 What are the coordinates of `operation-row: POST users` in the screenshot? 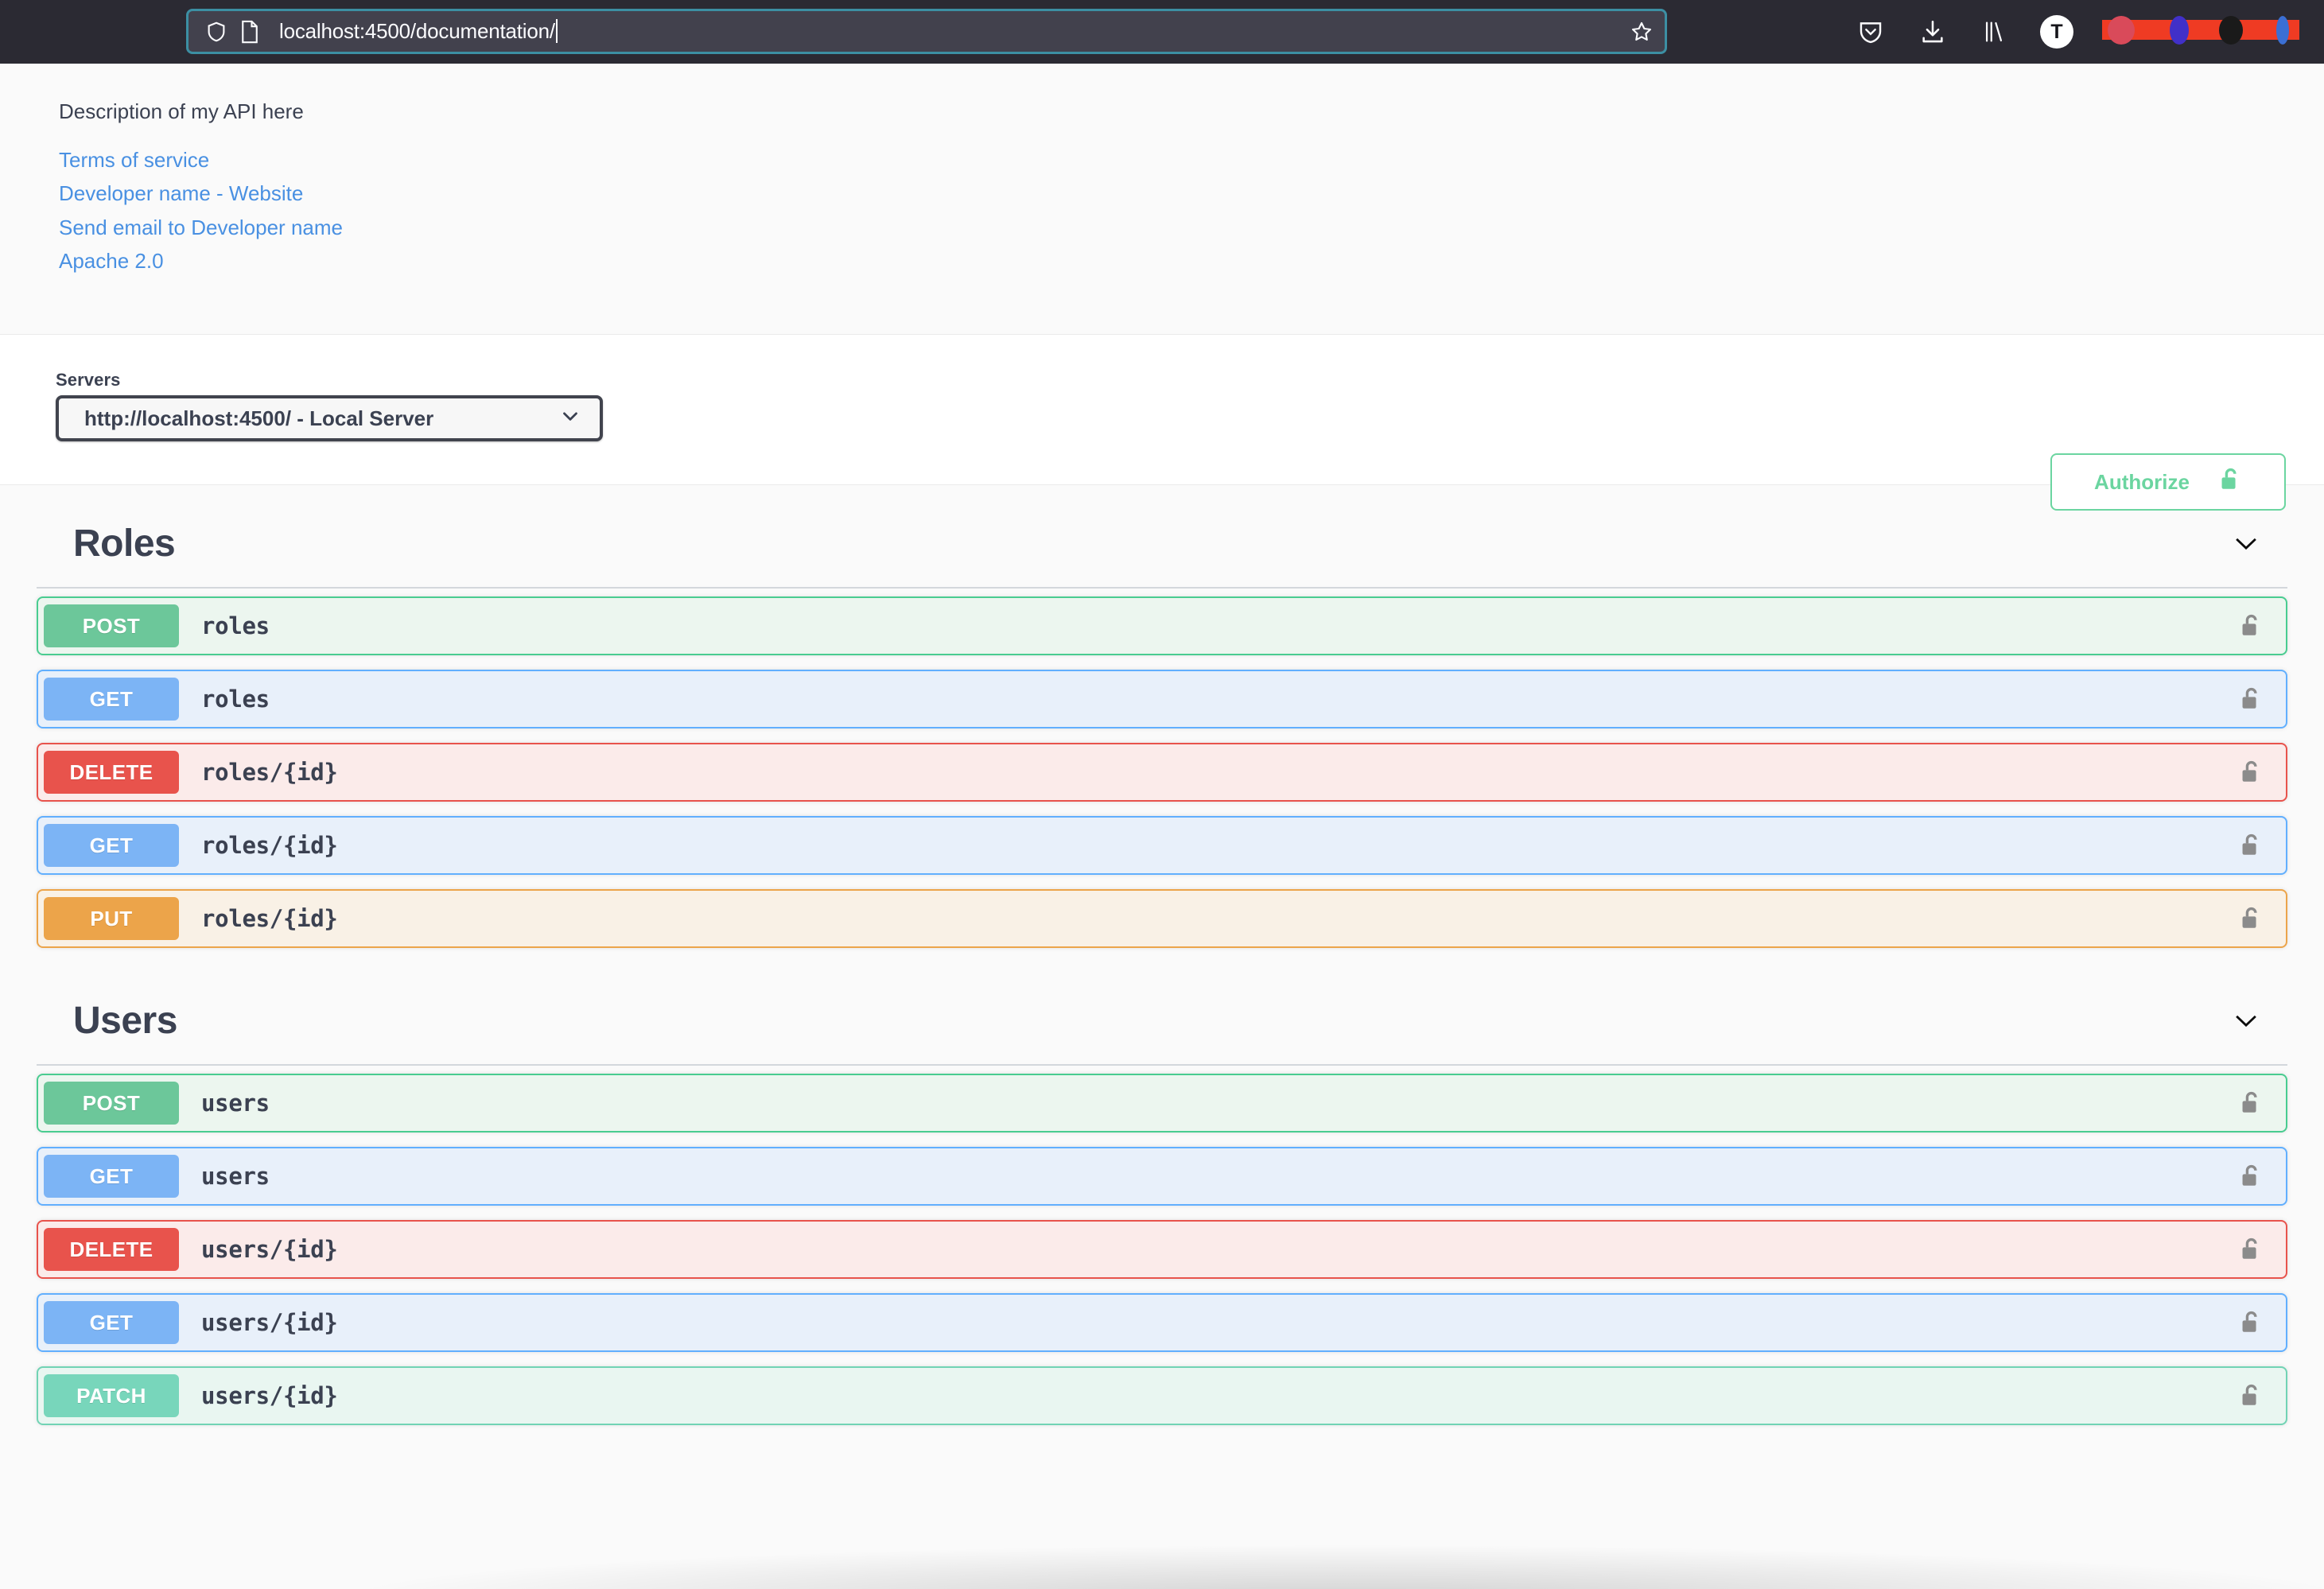 It's located at (1162, 1103).